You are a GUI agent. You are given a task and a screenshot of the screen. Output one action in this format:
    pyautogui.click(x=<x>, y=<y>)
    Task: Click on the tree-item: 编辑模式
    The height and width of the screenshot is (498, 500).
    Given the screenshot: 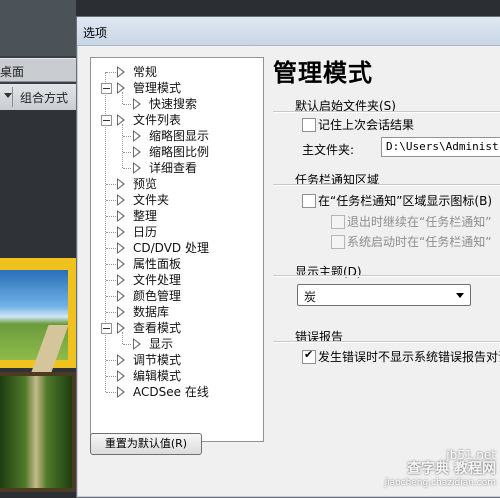 What is the action you would take?
    pyautogui.click(x=176, y=376)
    